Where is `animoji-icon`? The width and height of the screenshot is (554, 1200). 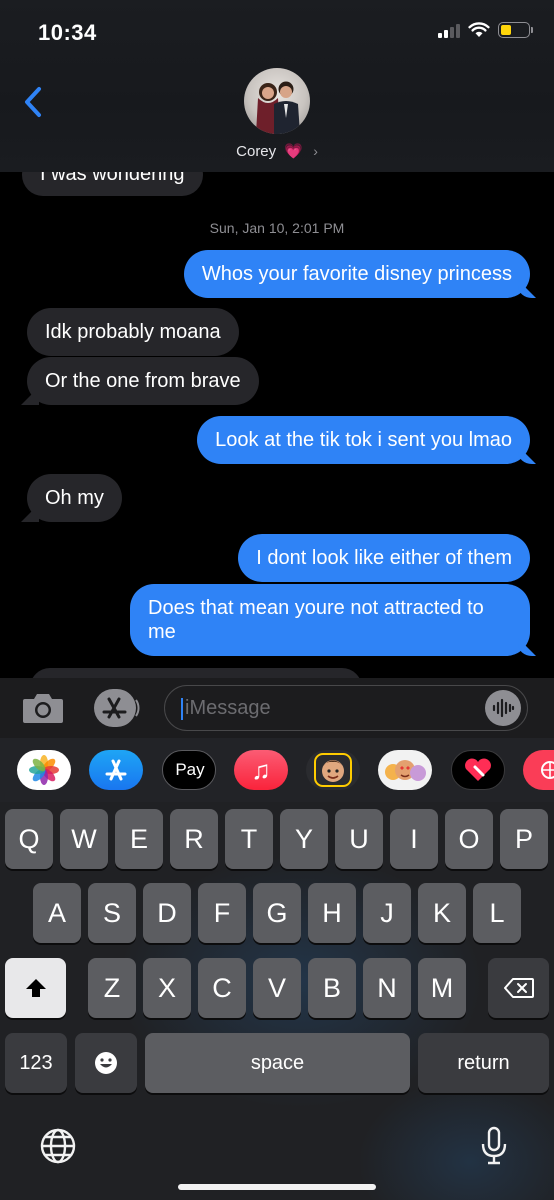 animoji-icon is located at coordinates (405, 770).